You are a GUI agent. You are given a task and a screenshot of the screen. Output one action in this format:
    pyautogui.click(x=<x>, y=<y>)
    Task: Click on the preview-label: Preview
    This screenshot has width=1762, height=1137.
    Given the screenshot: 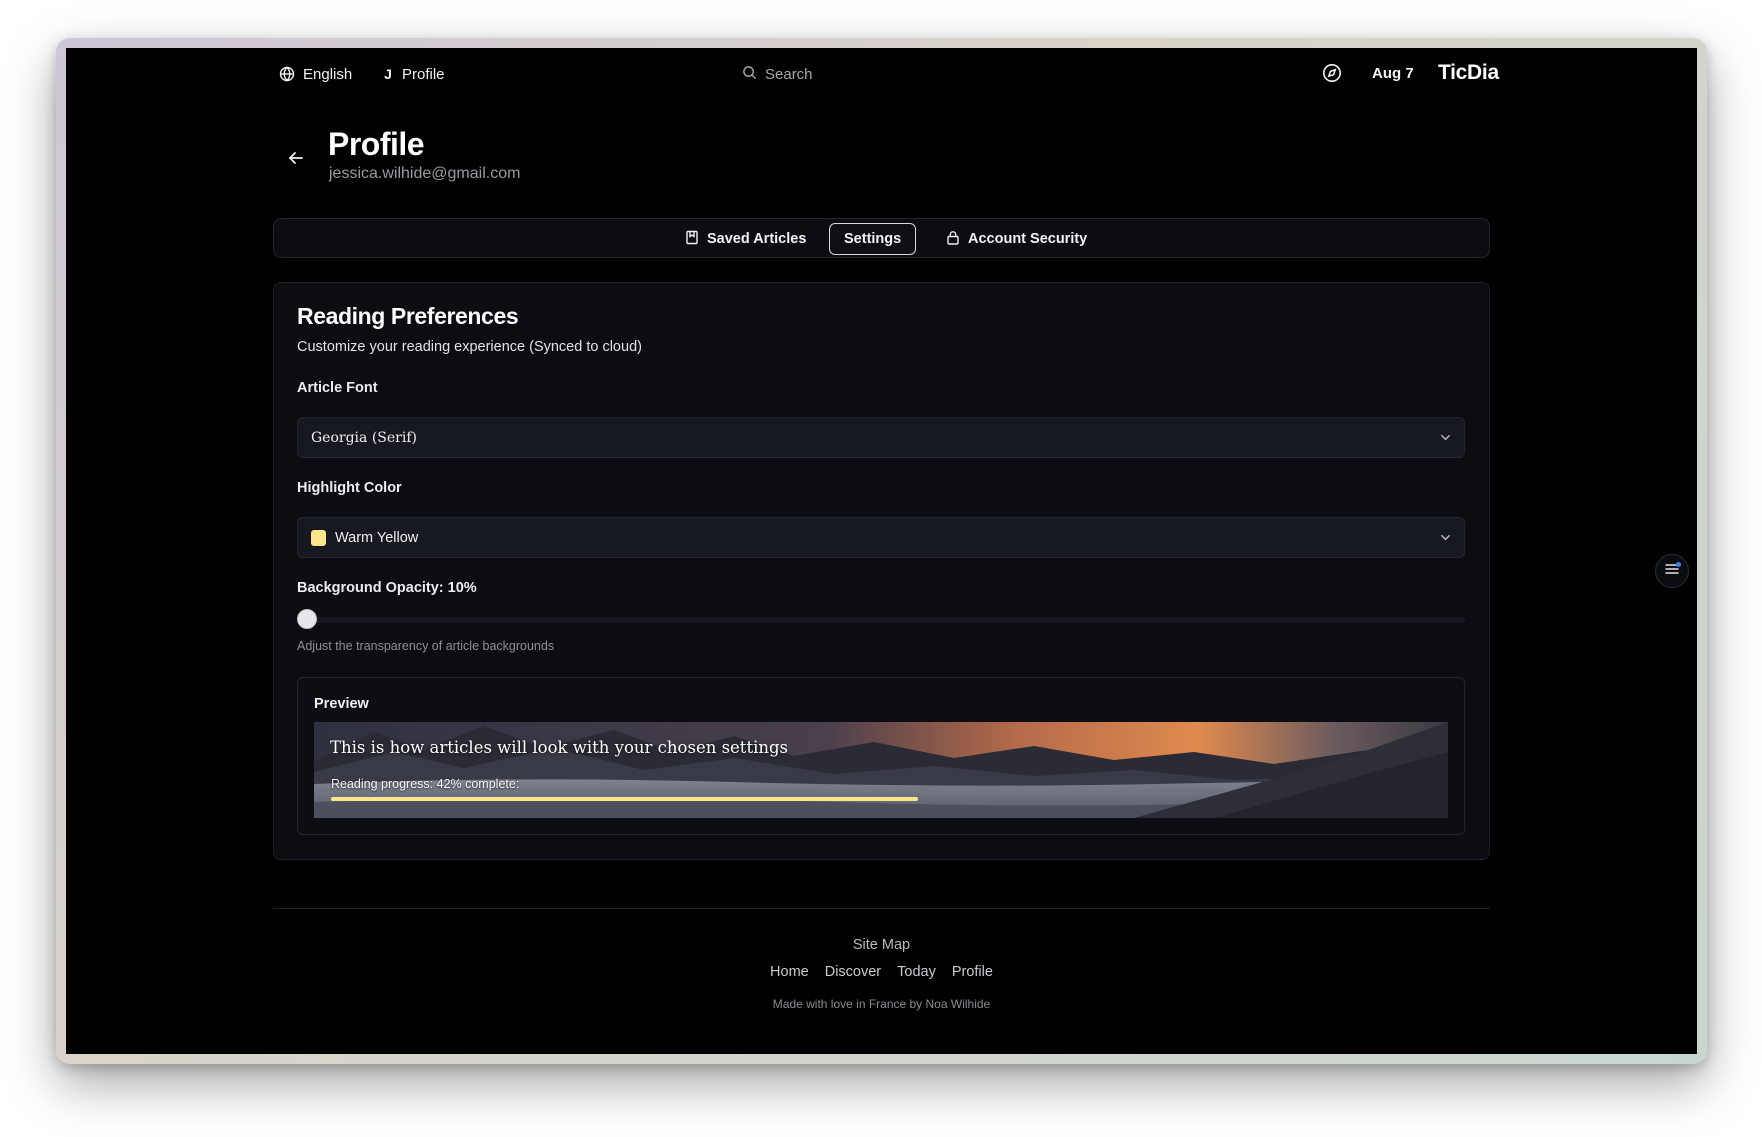 What is the action you would take?
    pyautogui.click(x=341, y=704)
    